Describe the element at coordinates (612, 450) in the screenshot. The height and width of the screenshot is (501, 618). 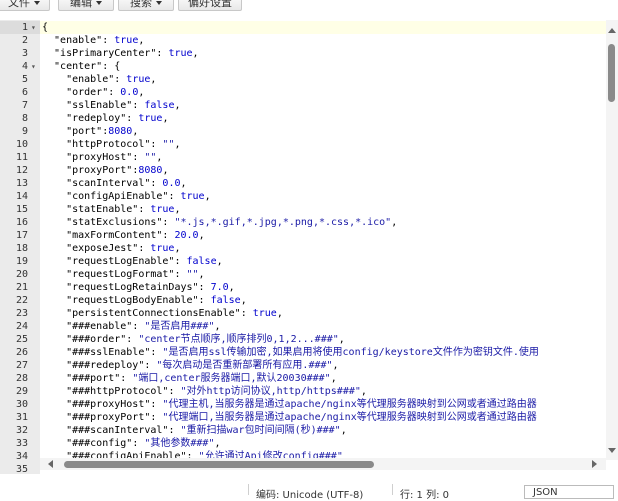
I see `scroll-down-icon` at that location.